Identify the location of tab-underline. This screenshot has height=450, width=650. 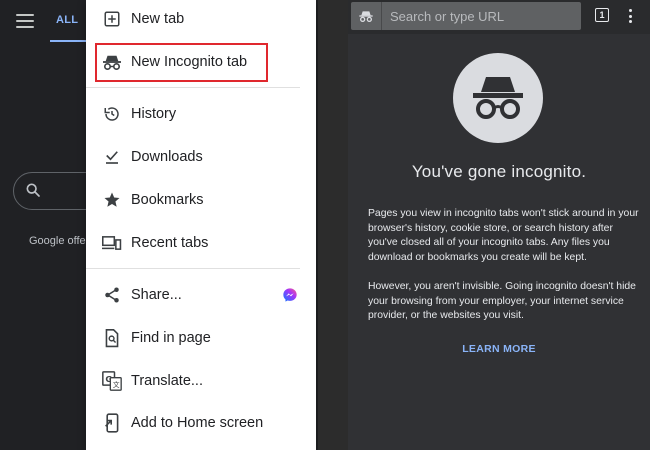
(68, 41).